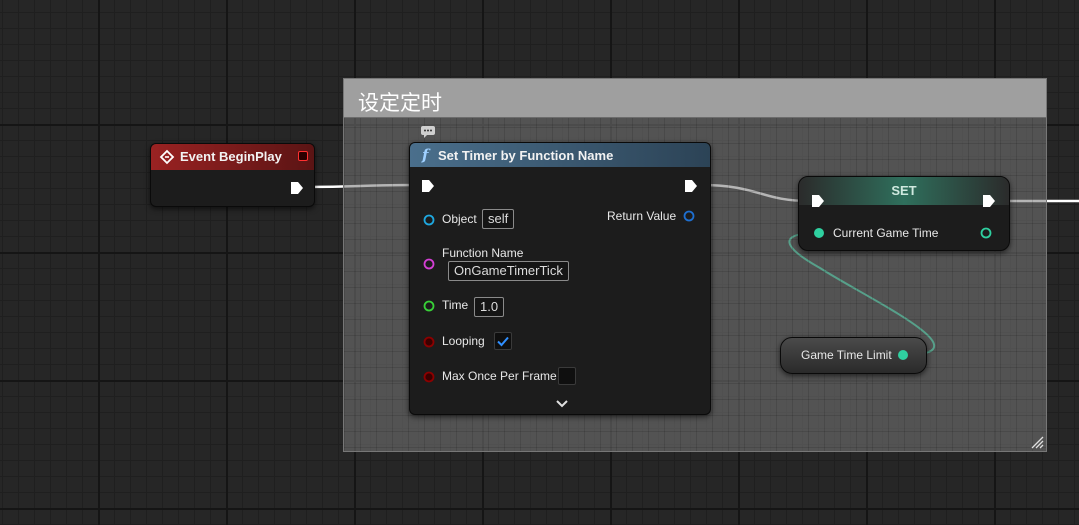 Image resolution: width=1079 pixels, height=525 pixels. What do you see at coordinates (429, 306) in the screenshot?
I see `float-pin-icon` at bounding box center [429, 306].